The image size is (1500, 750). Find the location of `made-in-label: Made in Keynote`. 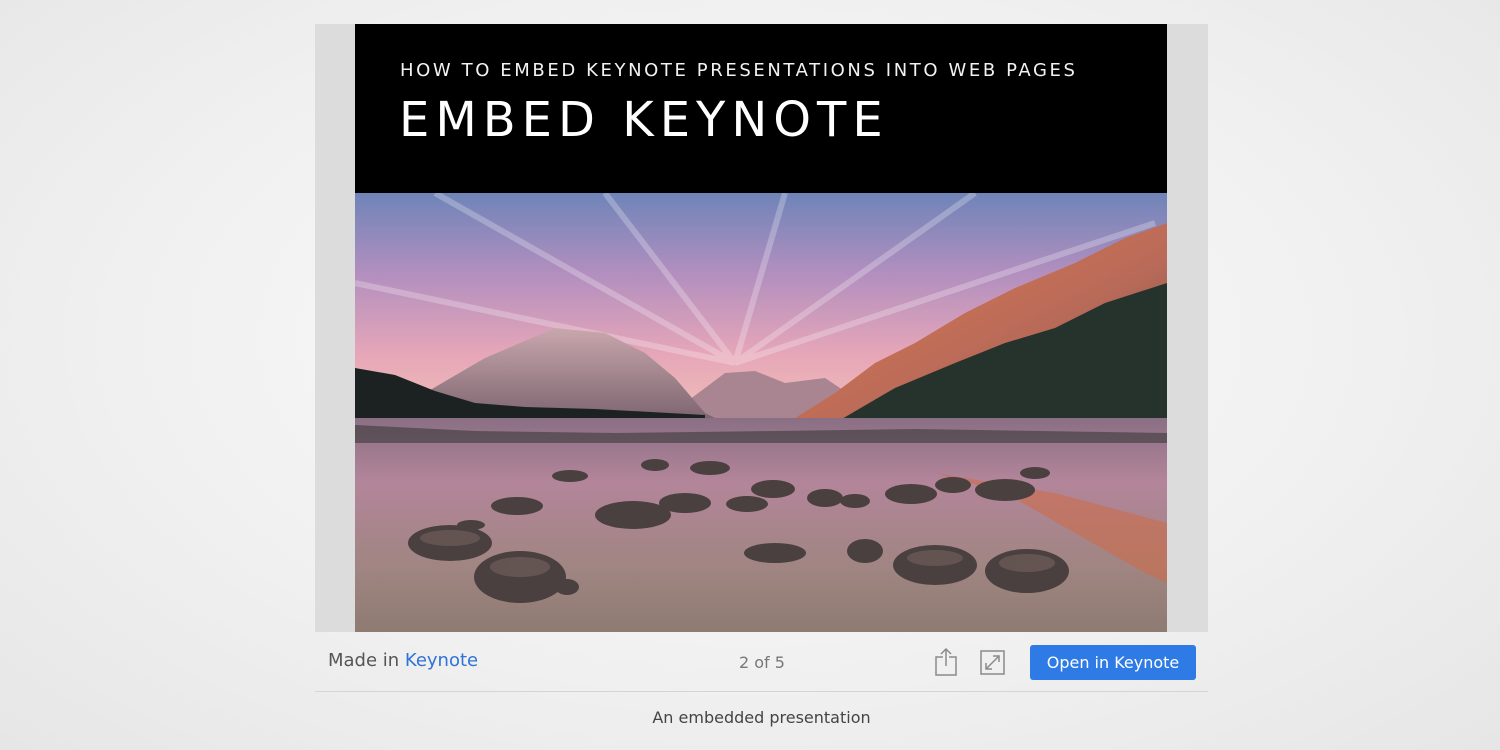

made-in-label: Made in Keynote is located at coordinates (403, 660).